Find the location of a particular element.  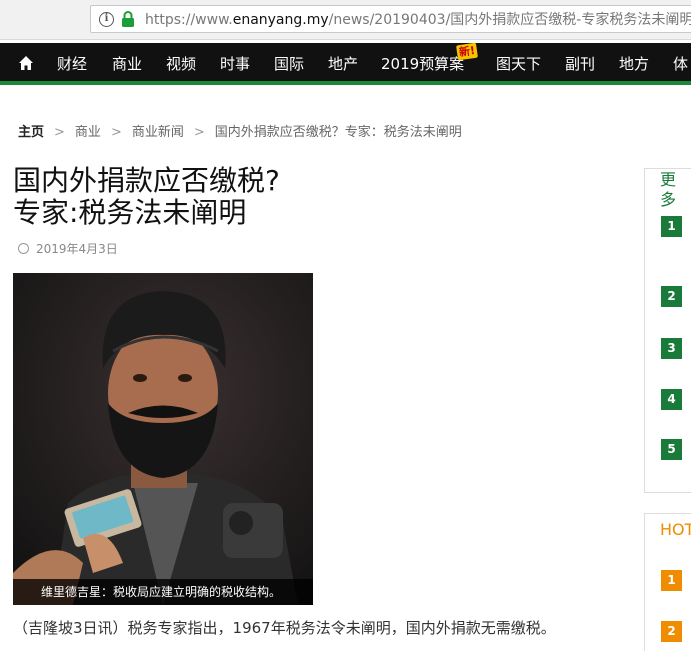

sidebar-rank-5: 5 is located at coordinates (671, 449).